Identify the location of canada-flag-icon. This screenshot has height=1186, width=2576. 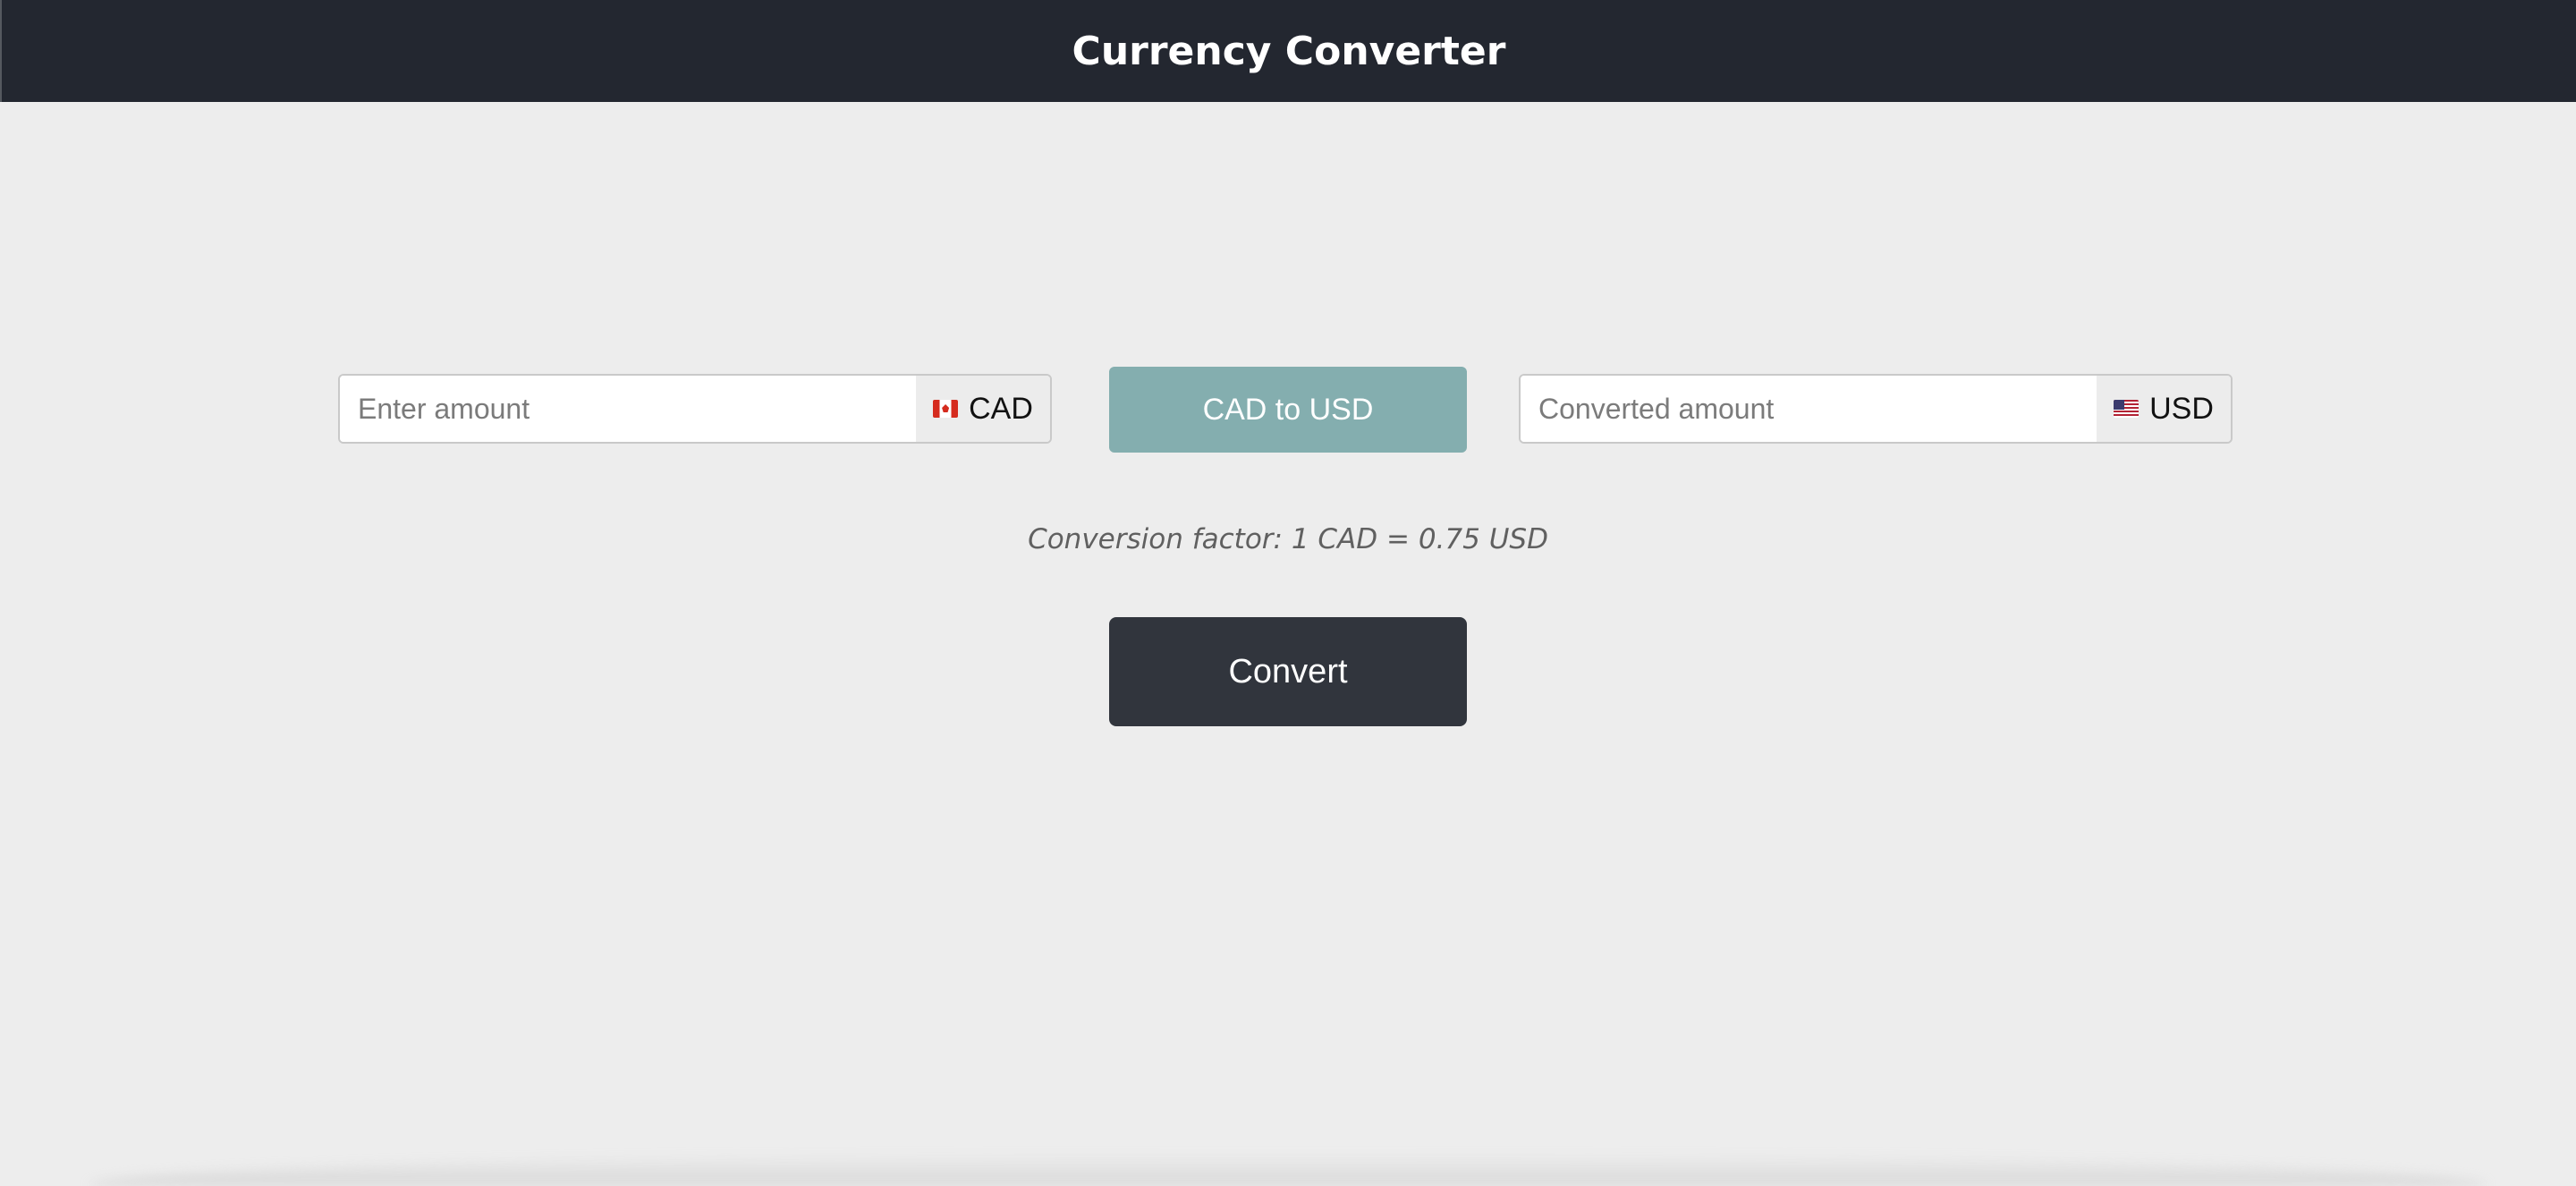
(946, 409).